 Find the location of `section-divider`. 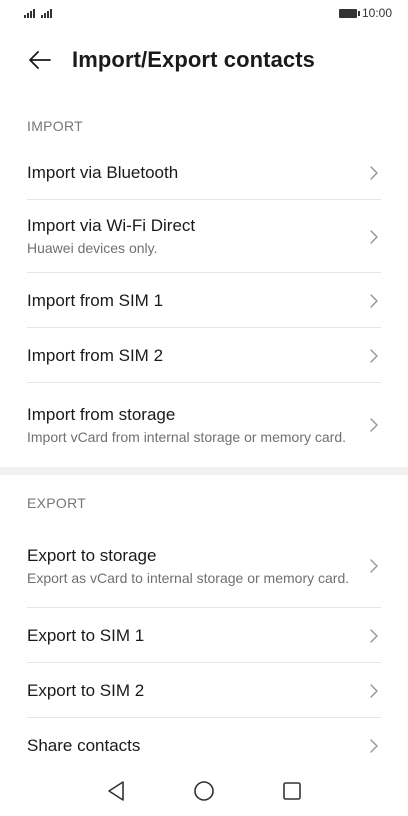

section-divider is located at coordinates (204, 471).